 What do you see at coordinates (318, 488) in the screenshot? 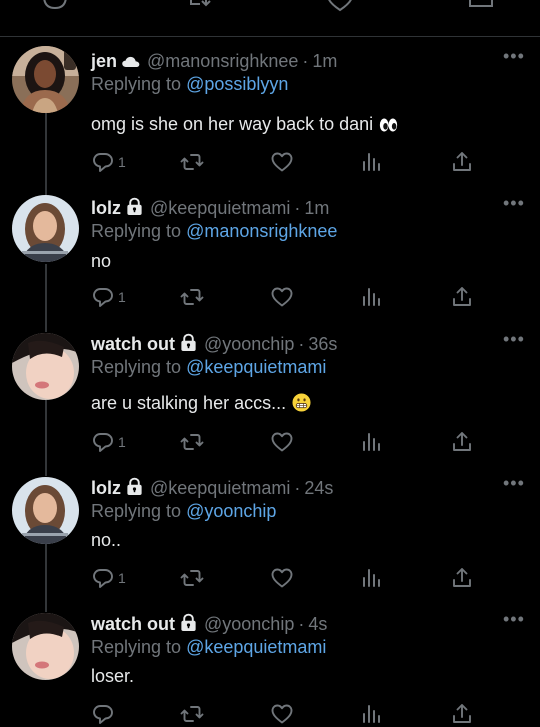
I see `timestamp: 24s` at bounding box center [318, 488].